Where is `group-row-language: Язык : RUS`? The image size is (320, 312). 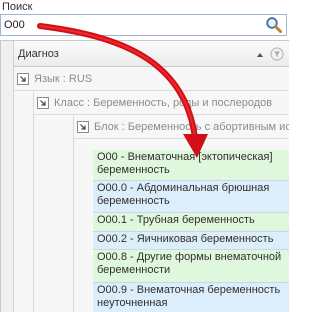 group-row-language: Язык : RUS is located at coordinates (151, 79).